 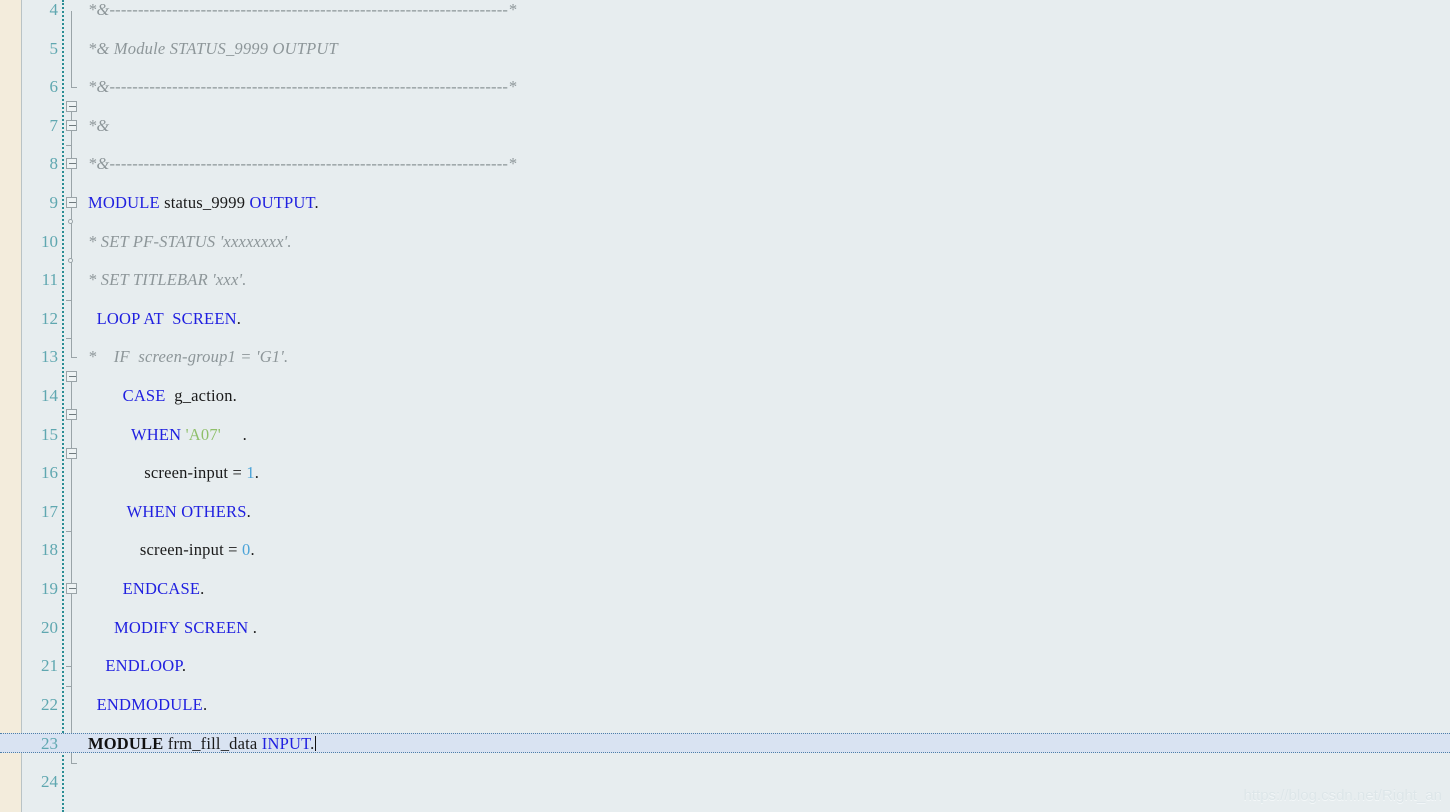 What do you see at coordinates (203, 434) in the screenshot?
I see `code-token: 'A07'` at bounding box center [203, 434].